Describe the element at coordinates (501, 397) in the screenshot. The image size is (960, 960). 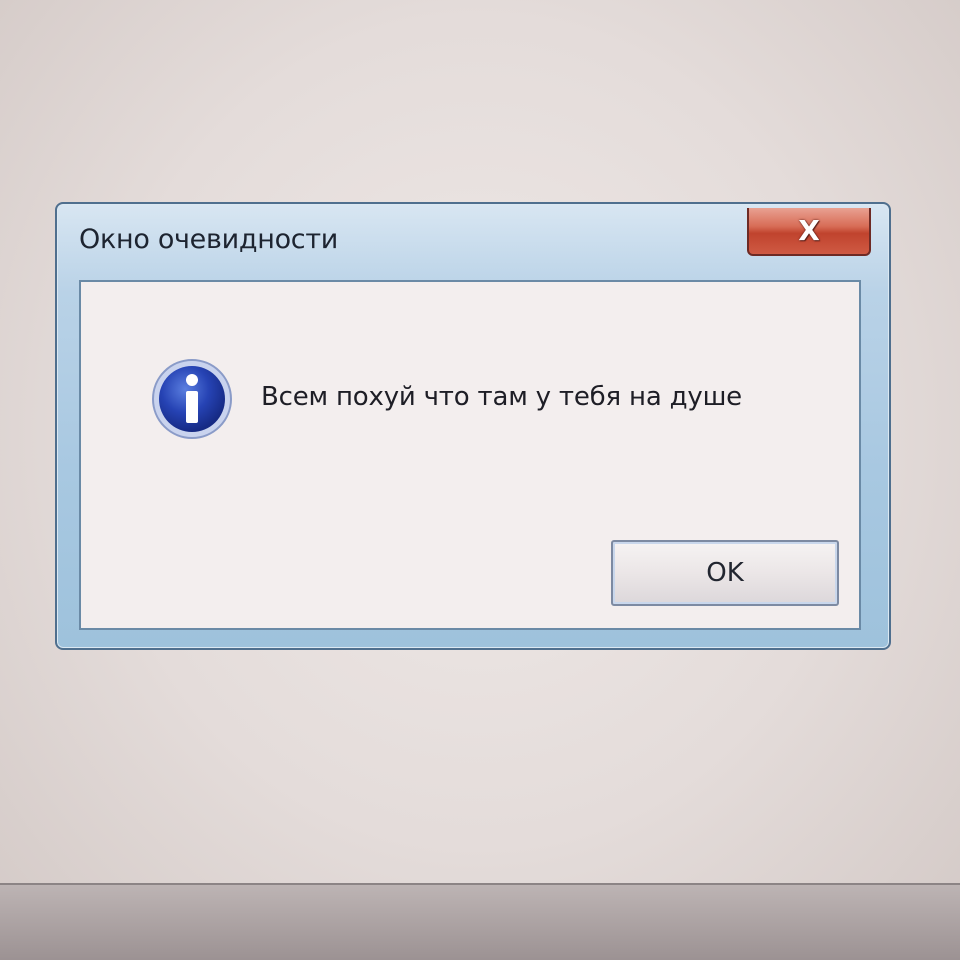
I see `dialog-message: Всем похуй что там у тебя на душе` at that location.